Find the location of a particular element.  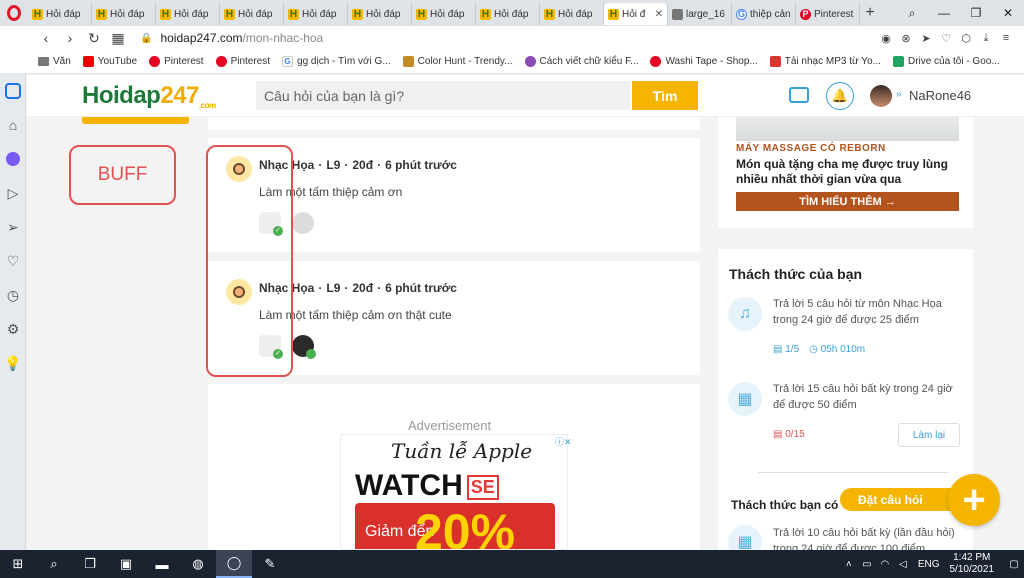

player-icon: ▷ is located at coordinates (13, 193).